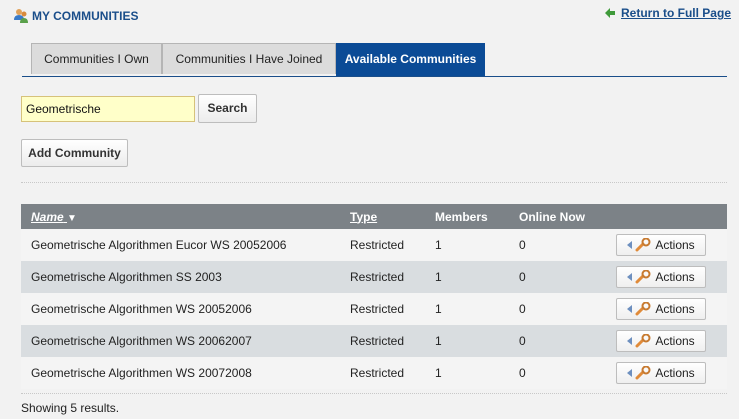 This screenshot has height=419, width=739. Describe the element at coordinates (180, 277) in the screenshot. I see `community-name: Geometrische Algorithmen SS 2003` at that location.